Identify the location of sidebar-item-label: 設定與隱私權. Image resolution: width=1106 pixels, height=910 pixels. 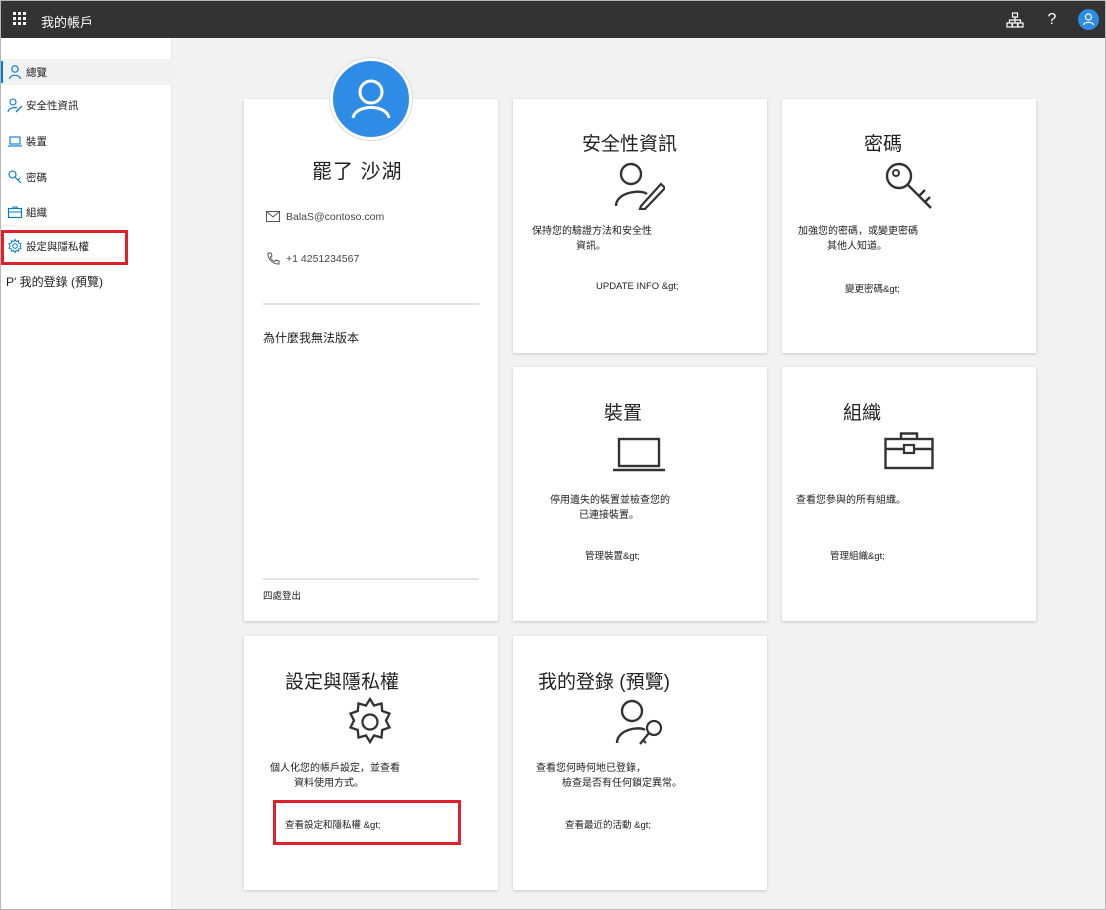
(57, 247).